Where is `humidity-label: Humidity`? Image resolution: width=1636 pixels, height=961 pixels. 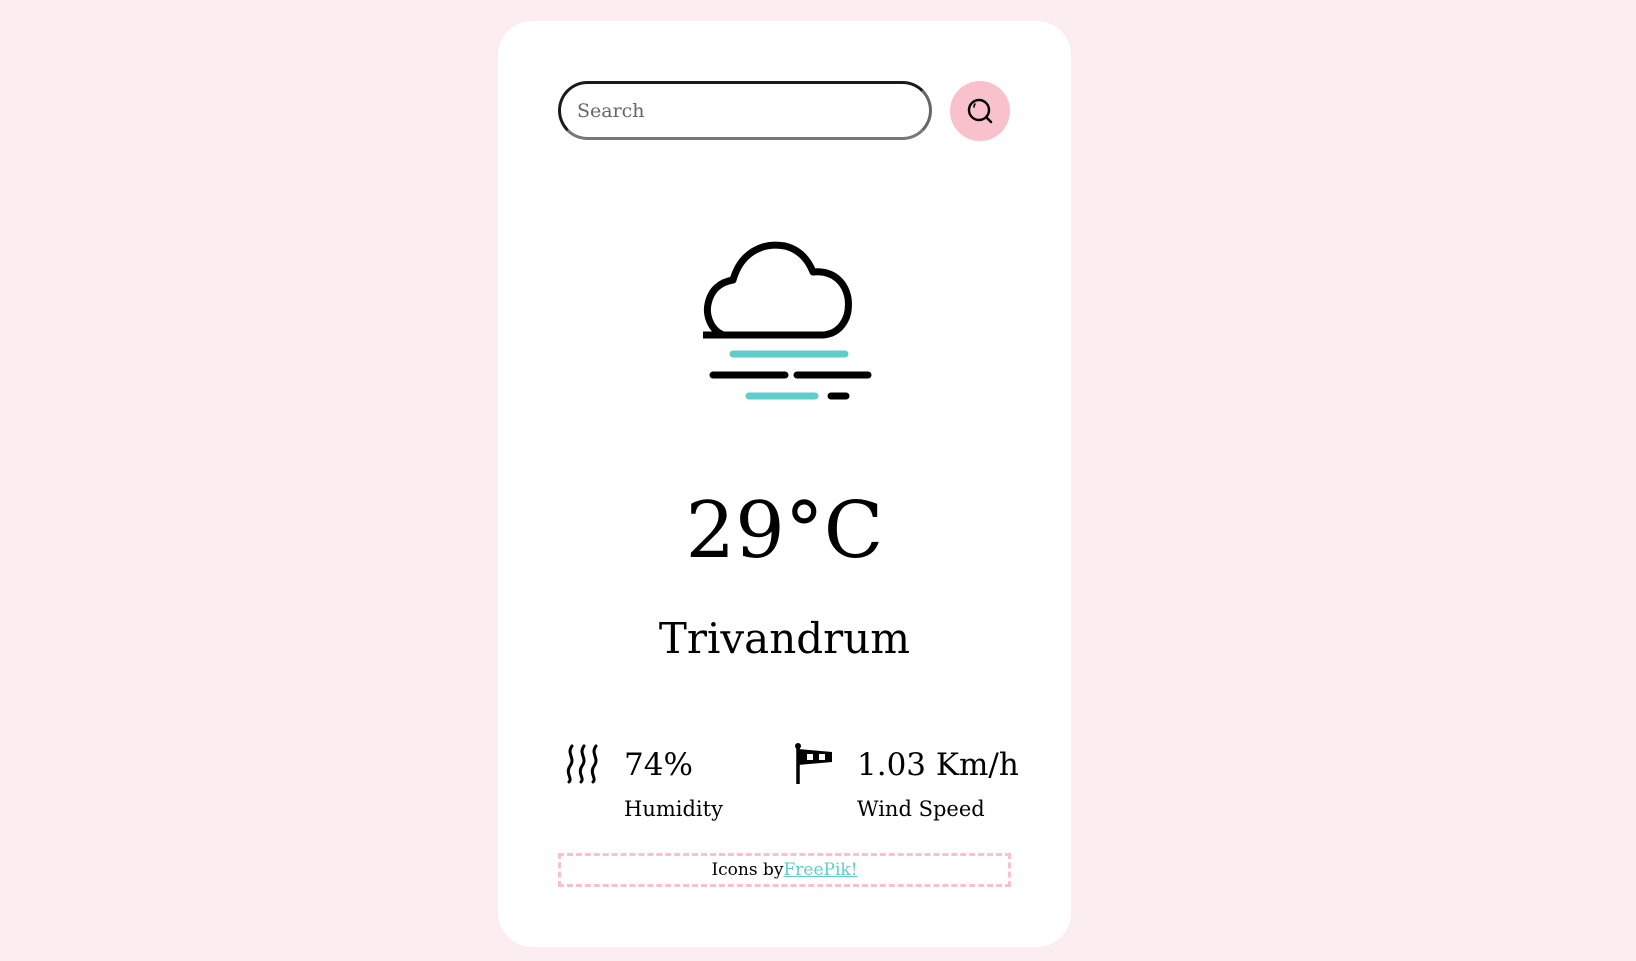 humidity-label: Humidity is located at coordinates (673, 809).